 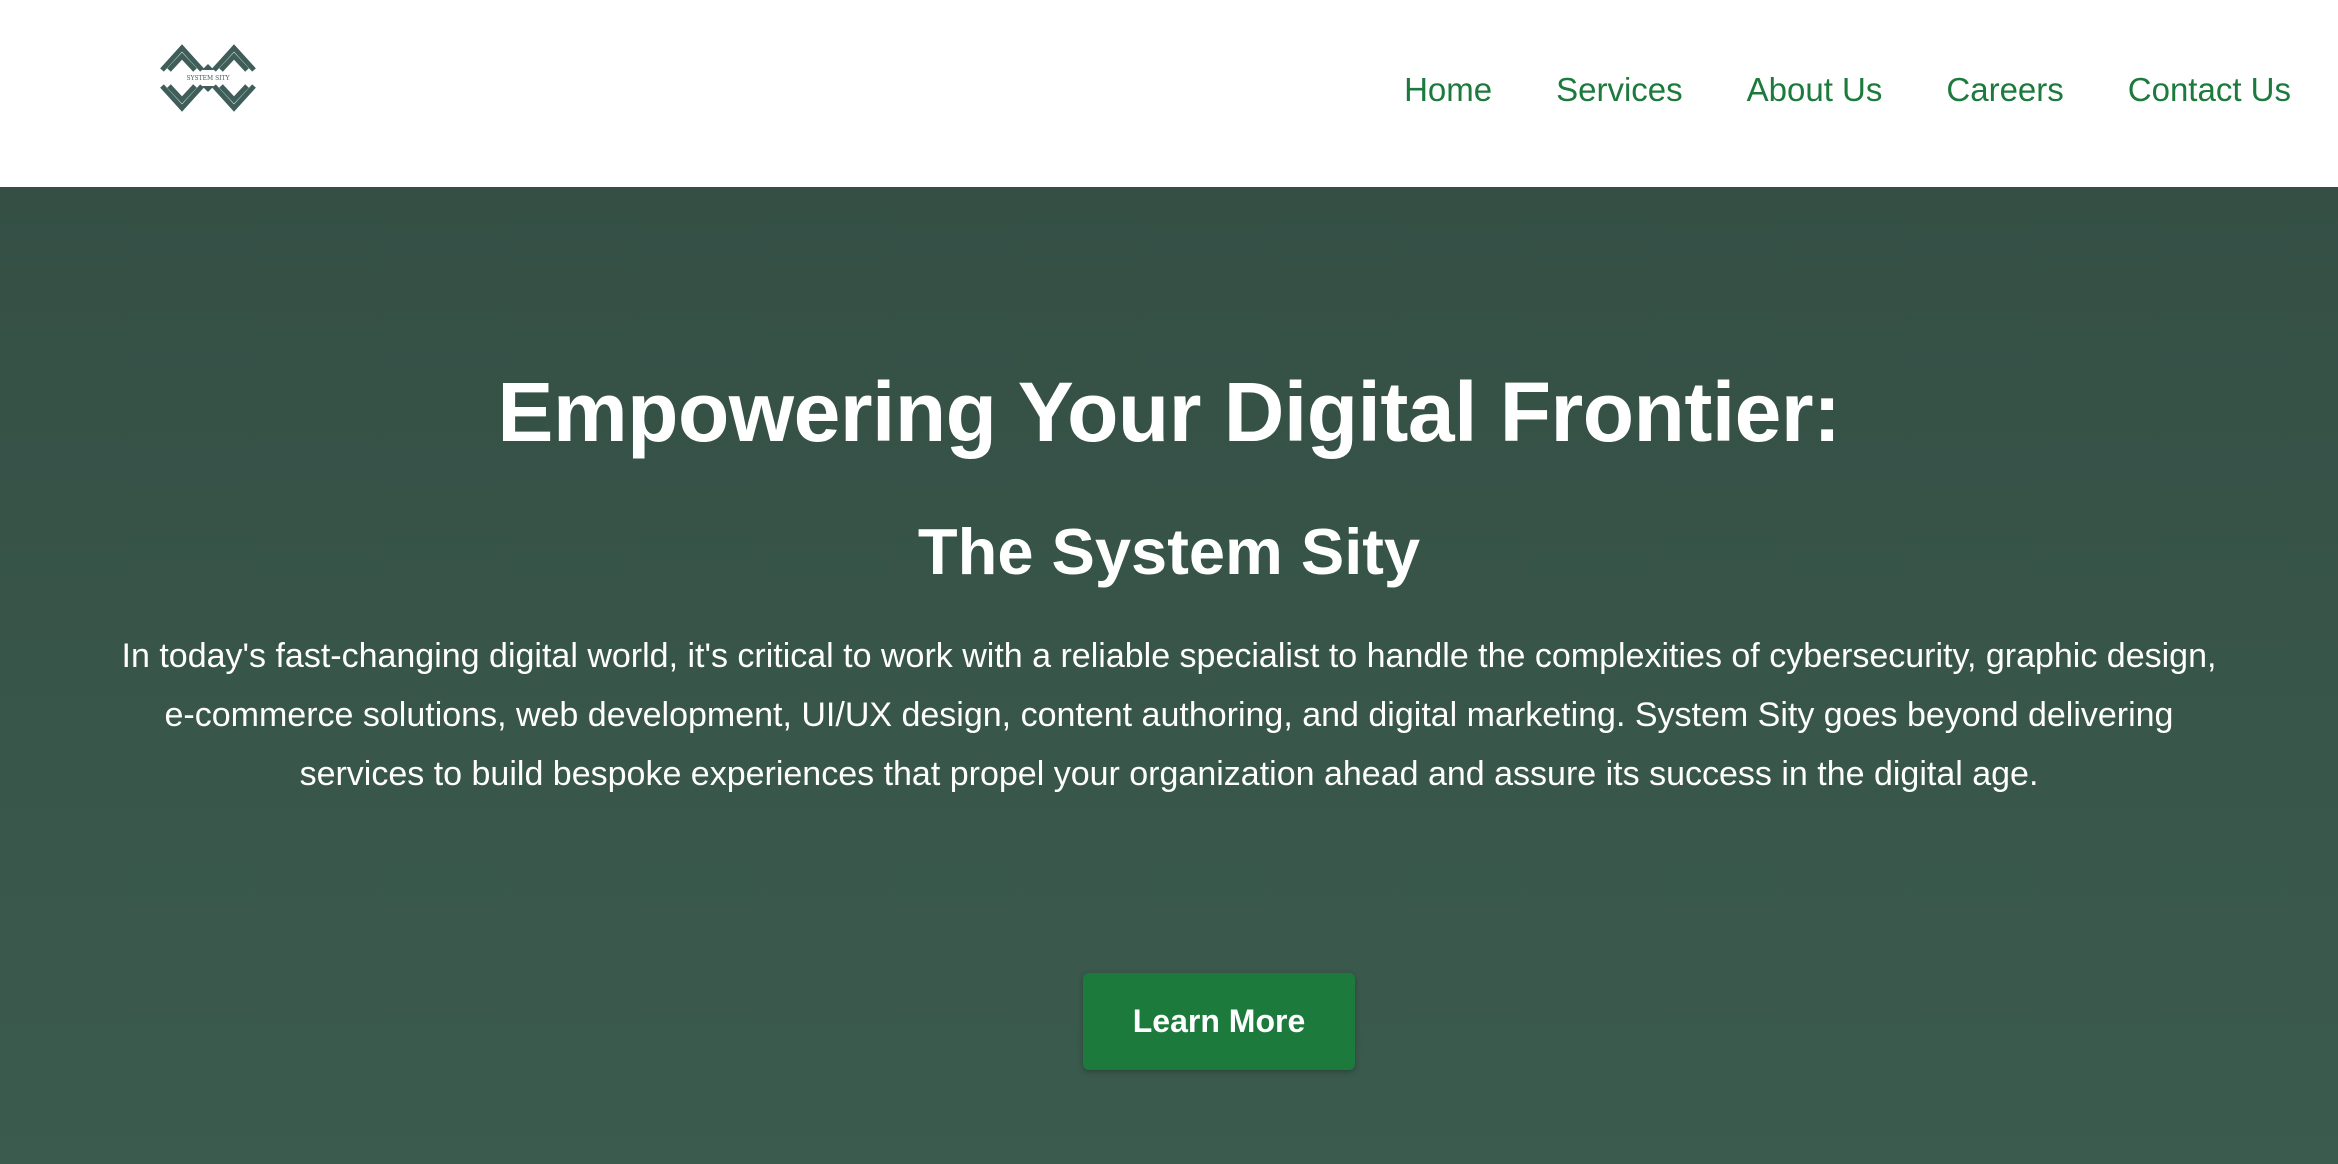 What do you see at coordinates (1219, 1021) in the screenshot?
I see `learn-more-button: Learn More` at bounding box center [1219, 1021].